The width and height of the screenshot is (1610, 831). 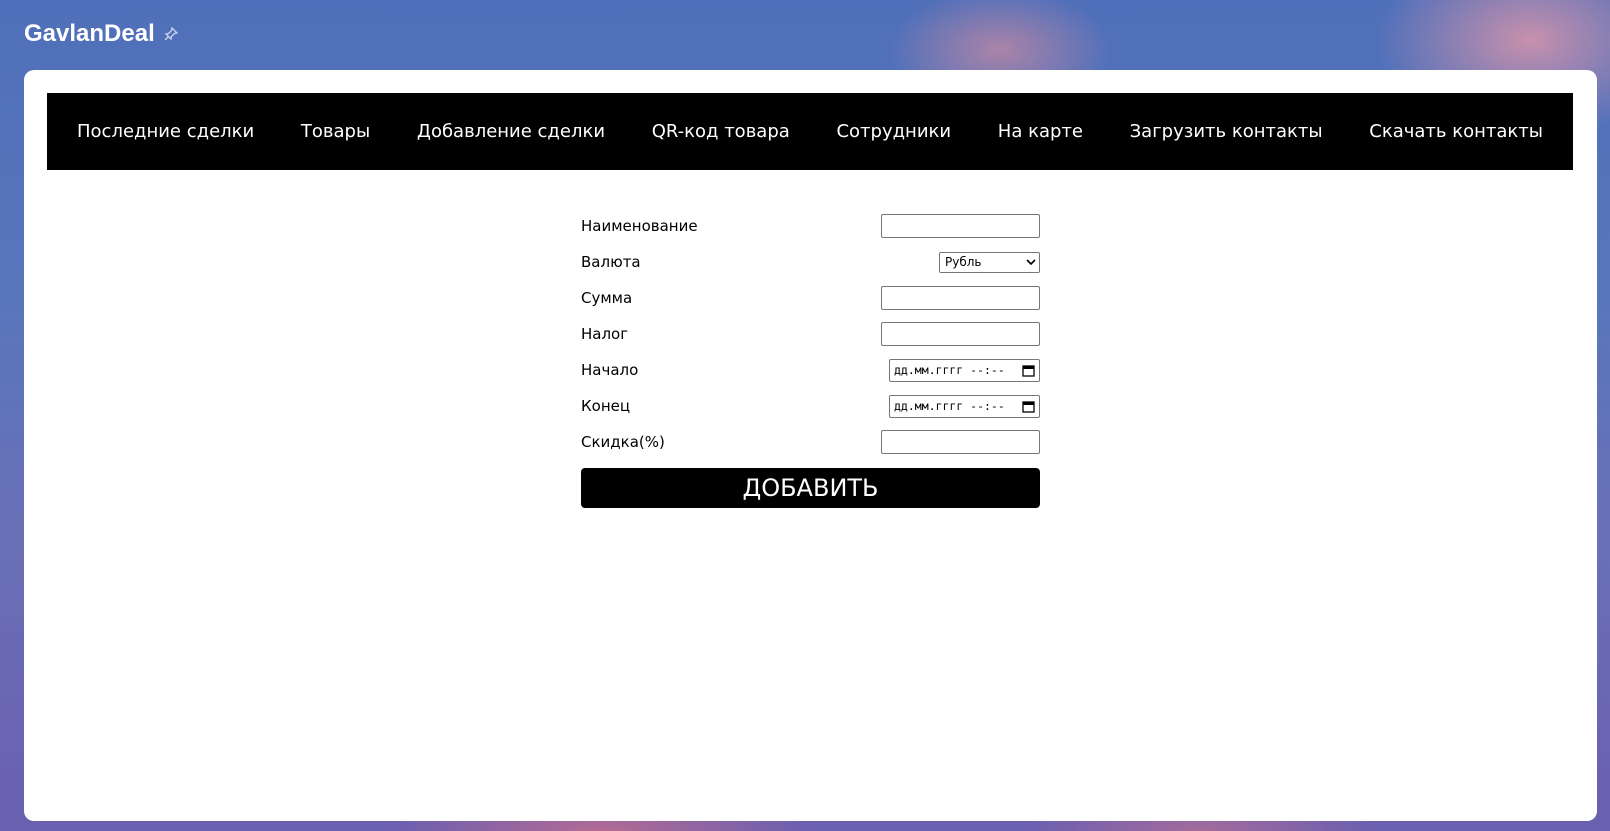 I want to click on currency-label: Валюта, so click(x=611, y=262).